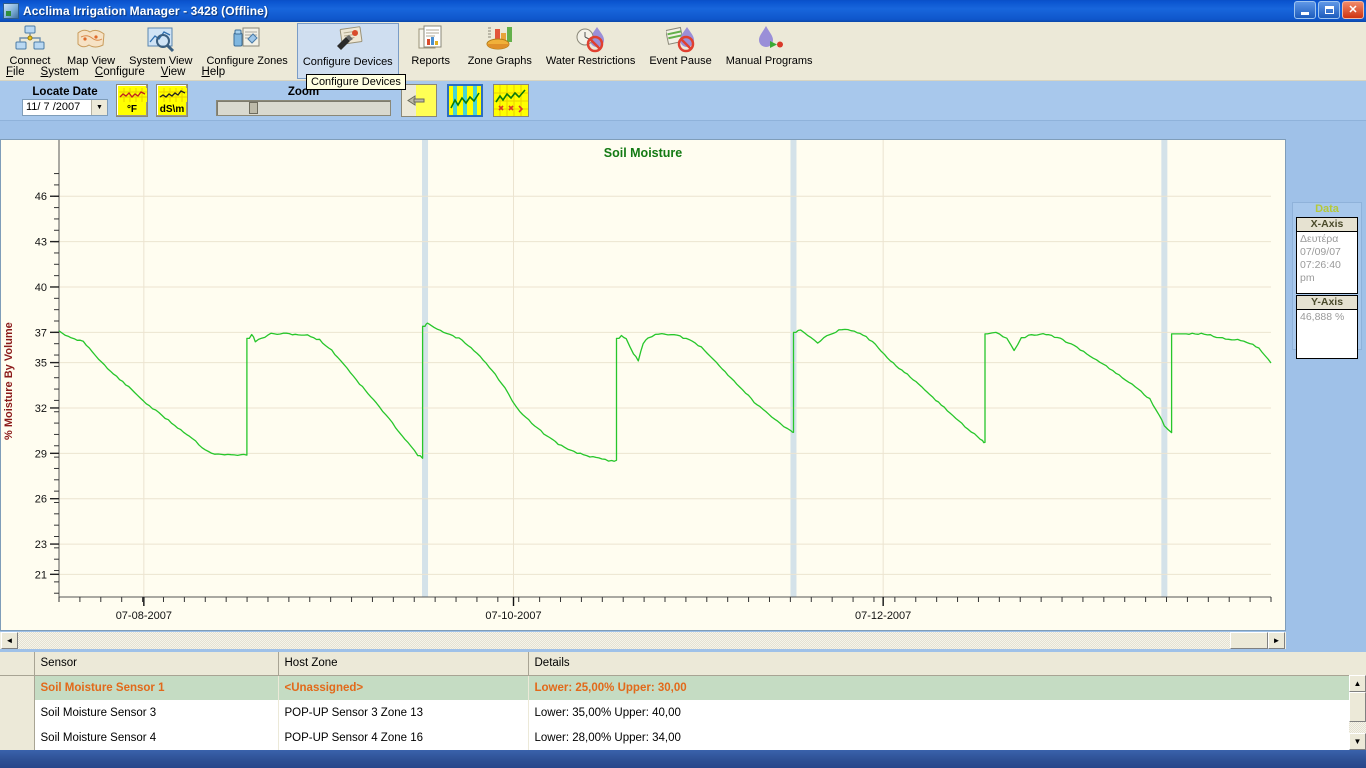 This screenshot has height=768, width=1366. Describe the element at coordinates (513, 616) in the screenshot. I see `x-tick-label: 07-10-2007` at that location.